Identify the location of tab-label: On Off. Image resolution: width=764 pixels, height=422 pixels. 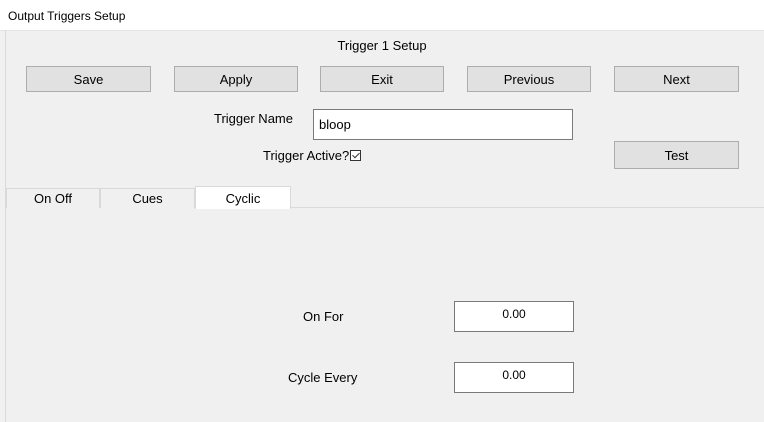
(53, 198).